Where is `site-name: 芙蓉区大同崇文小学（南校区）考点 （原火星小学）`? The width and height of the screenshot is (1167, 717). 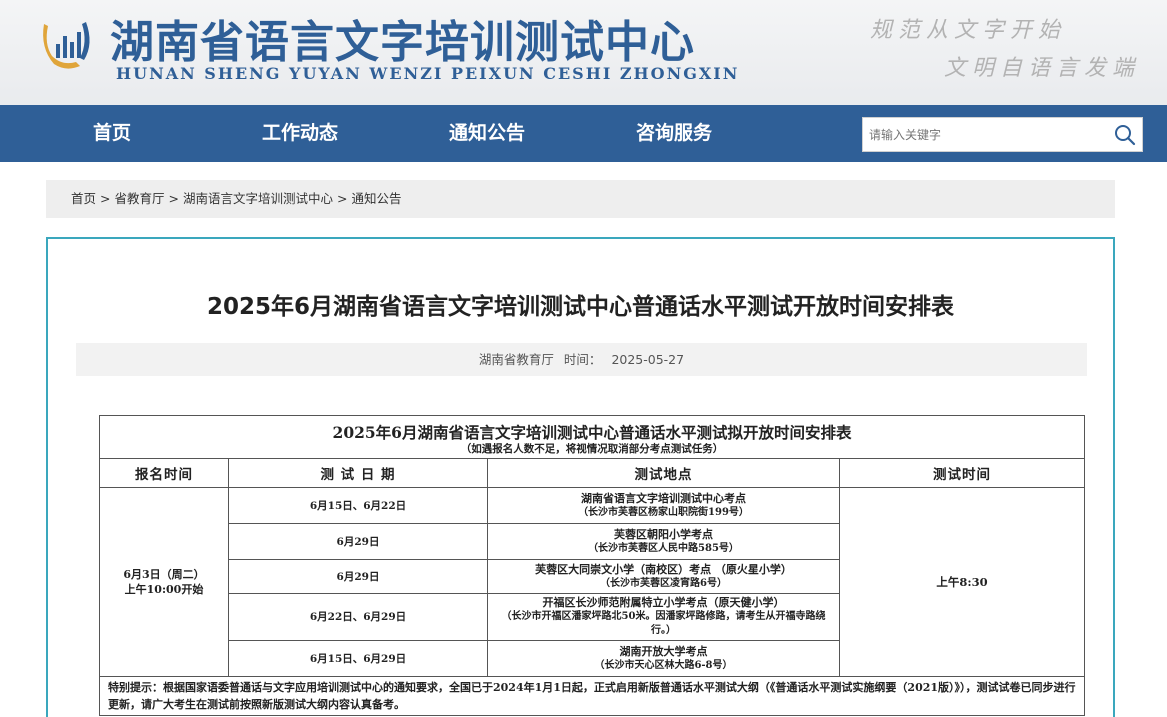
site-name: 芙蓉区大同崇文小学（南校区）考点 （原火星小学） is located at coordinates (663, 569).